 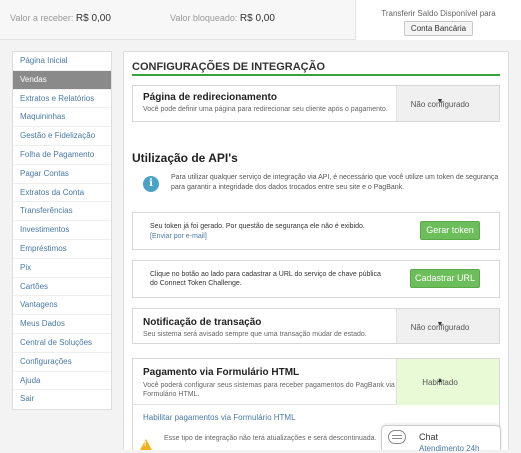 I want to click on warning-icon: !, so click(x=146, y=444).